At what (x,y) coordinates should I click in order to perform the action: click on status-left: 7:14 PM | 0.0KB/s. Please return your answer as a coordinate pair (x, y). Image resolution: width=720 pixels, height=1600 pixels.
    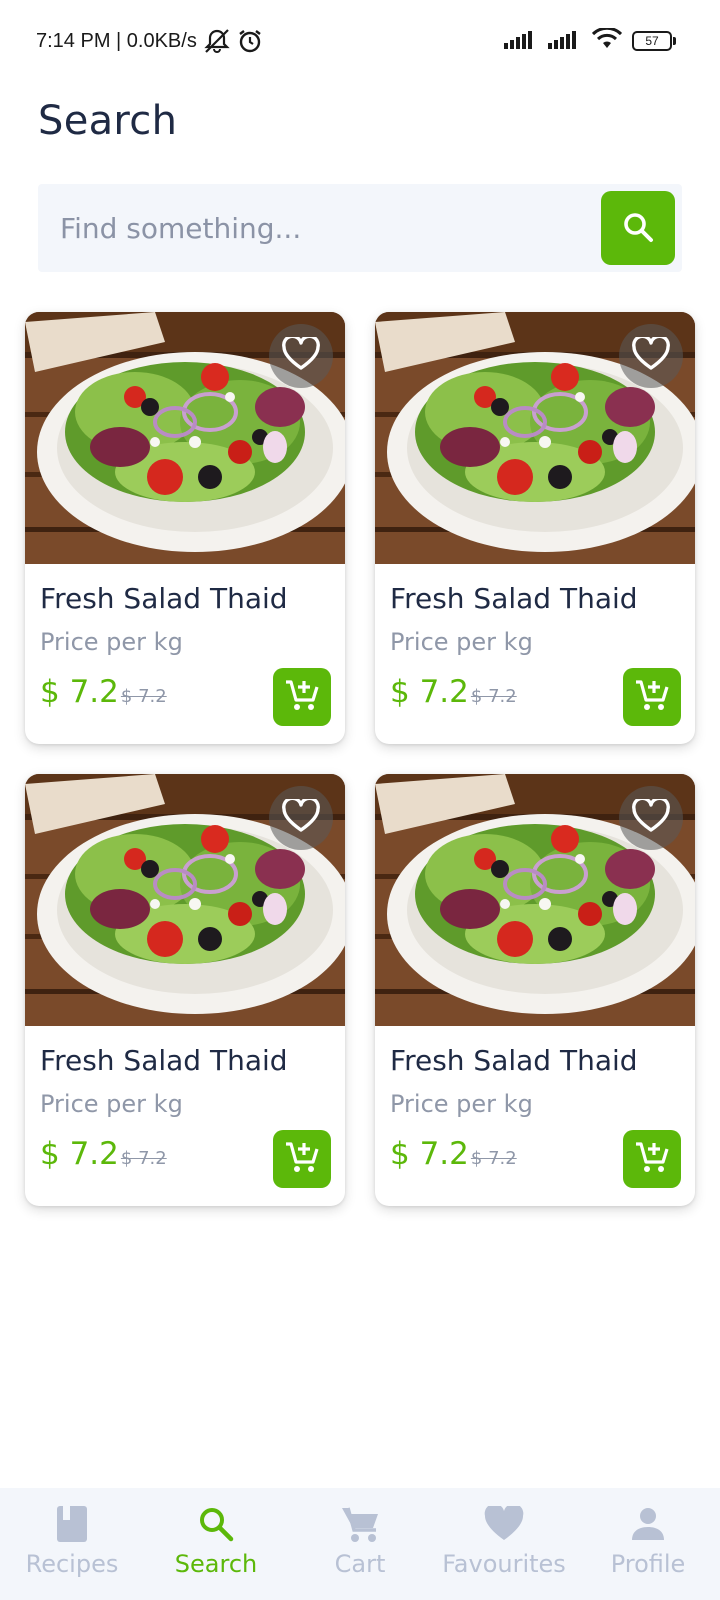
    Looking at the image, I should click on (149, 41).